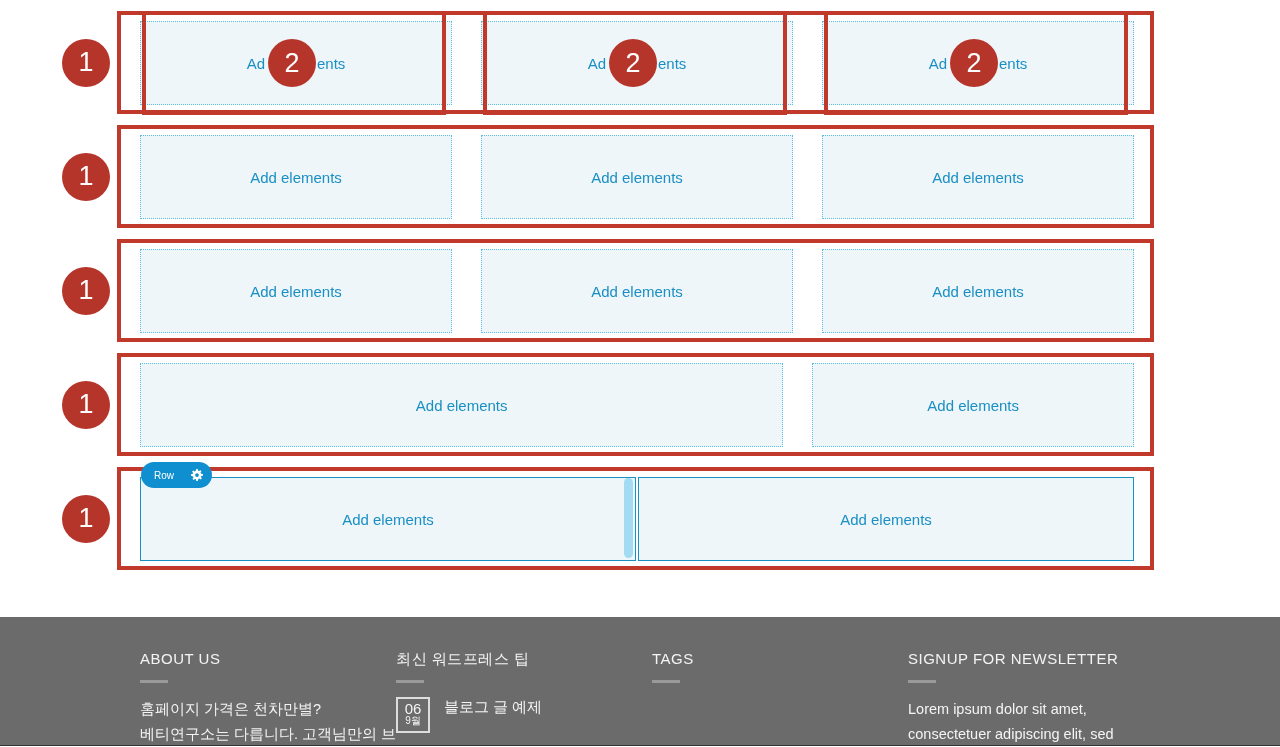  I want to click on date-day: 06, so click(413, 708).